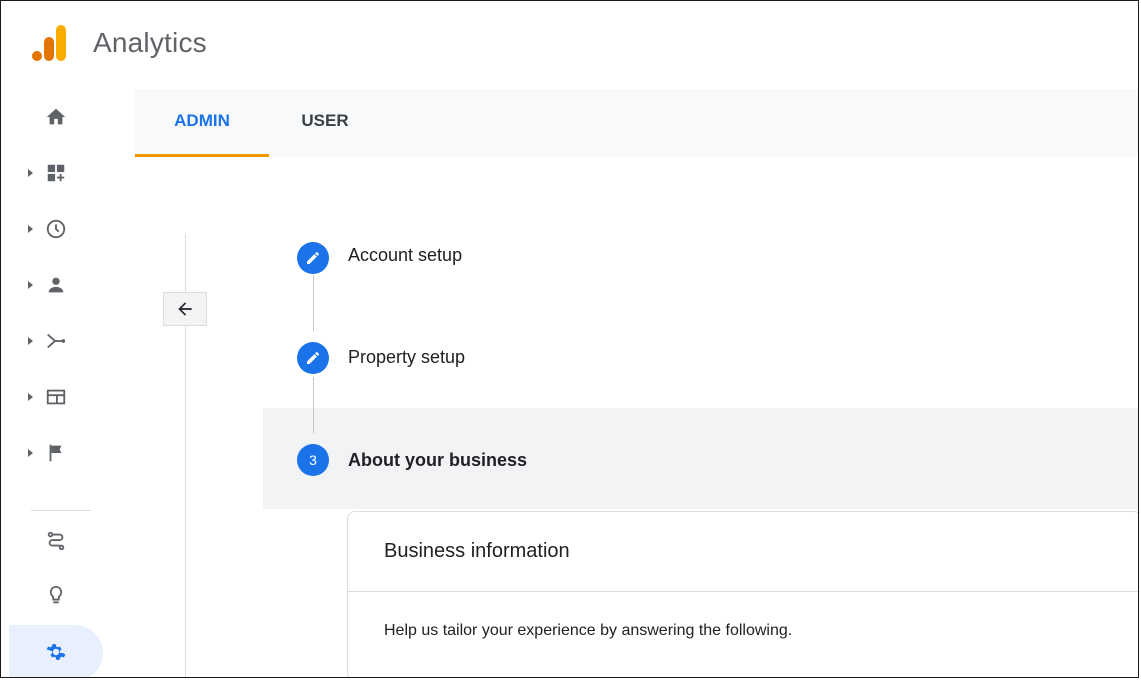  I want to click on left-nav-rail, so click(68, 383).